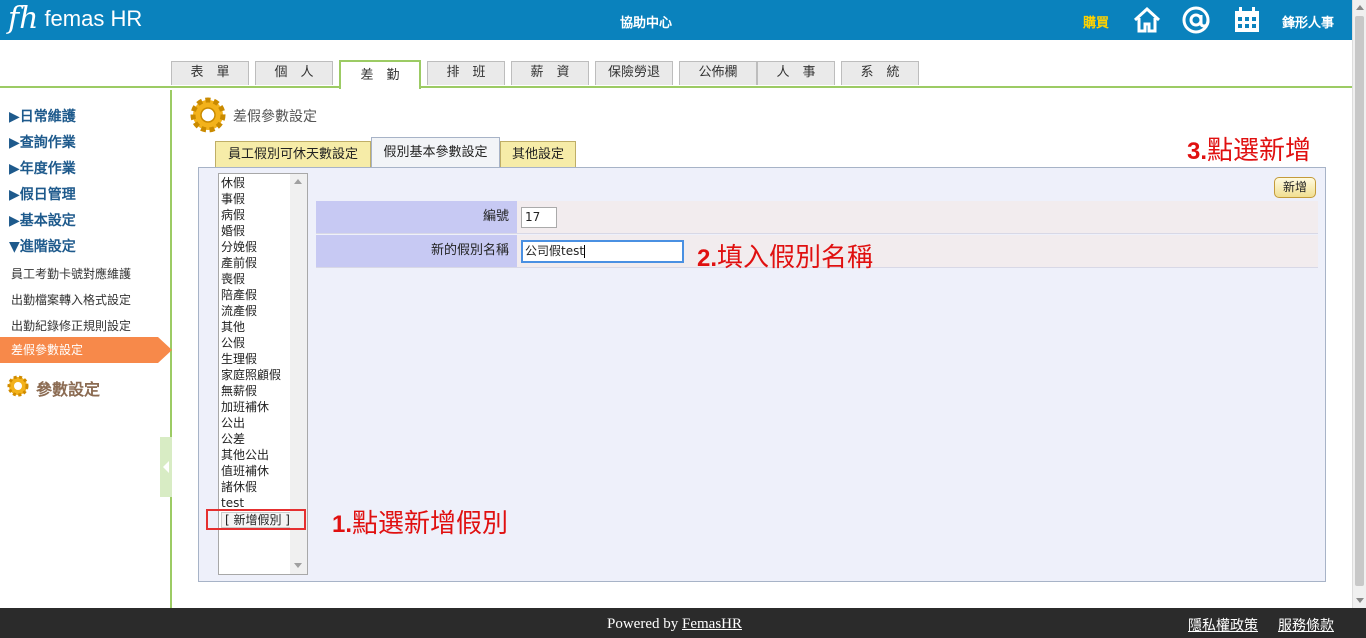 The width and height of the screenshot is (1366, 638). I want to click on logo-text: femas HR, so click(93, 18).